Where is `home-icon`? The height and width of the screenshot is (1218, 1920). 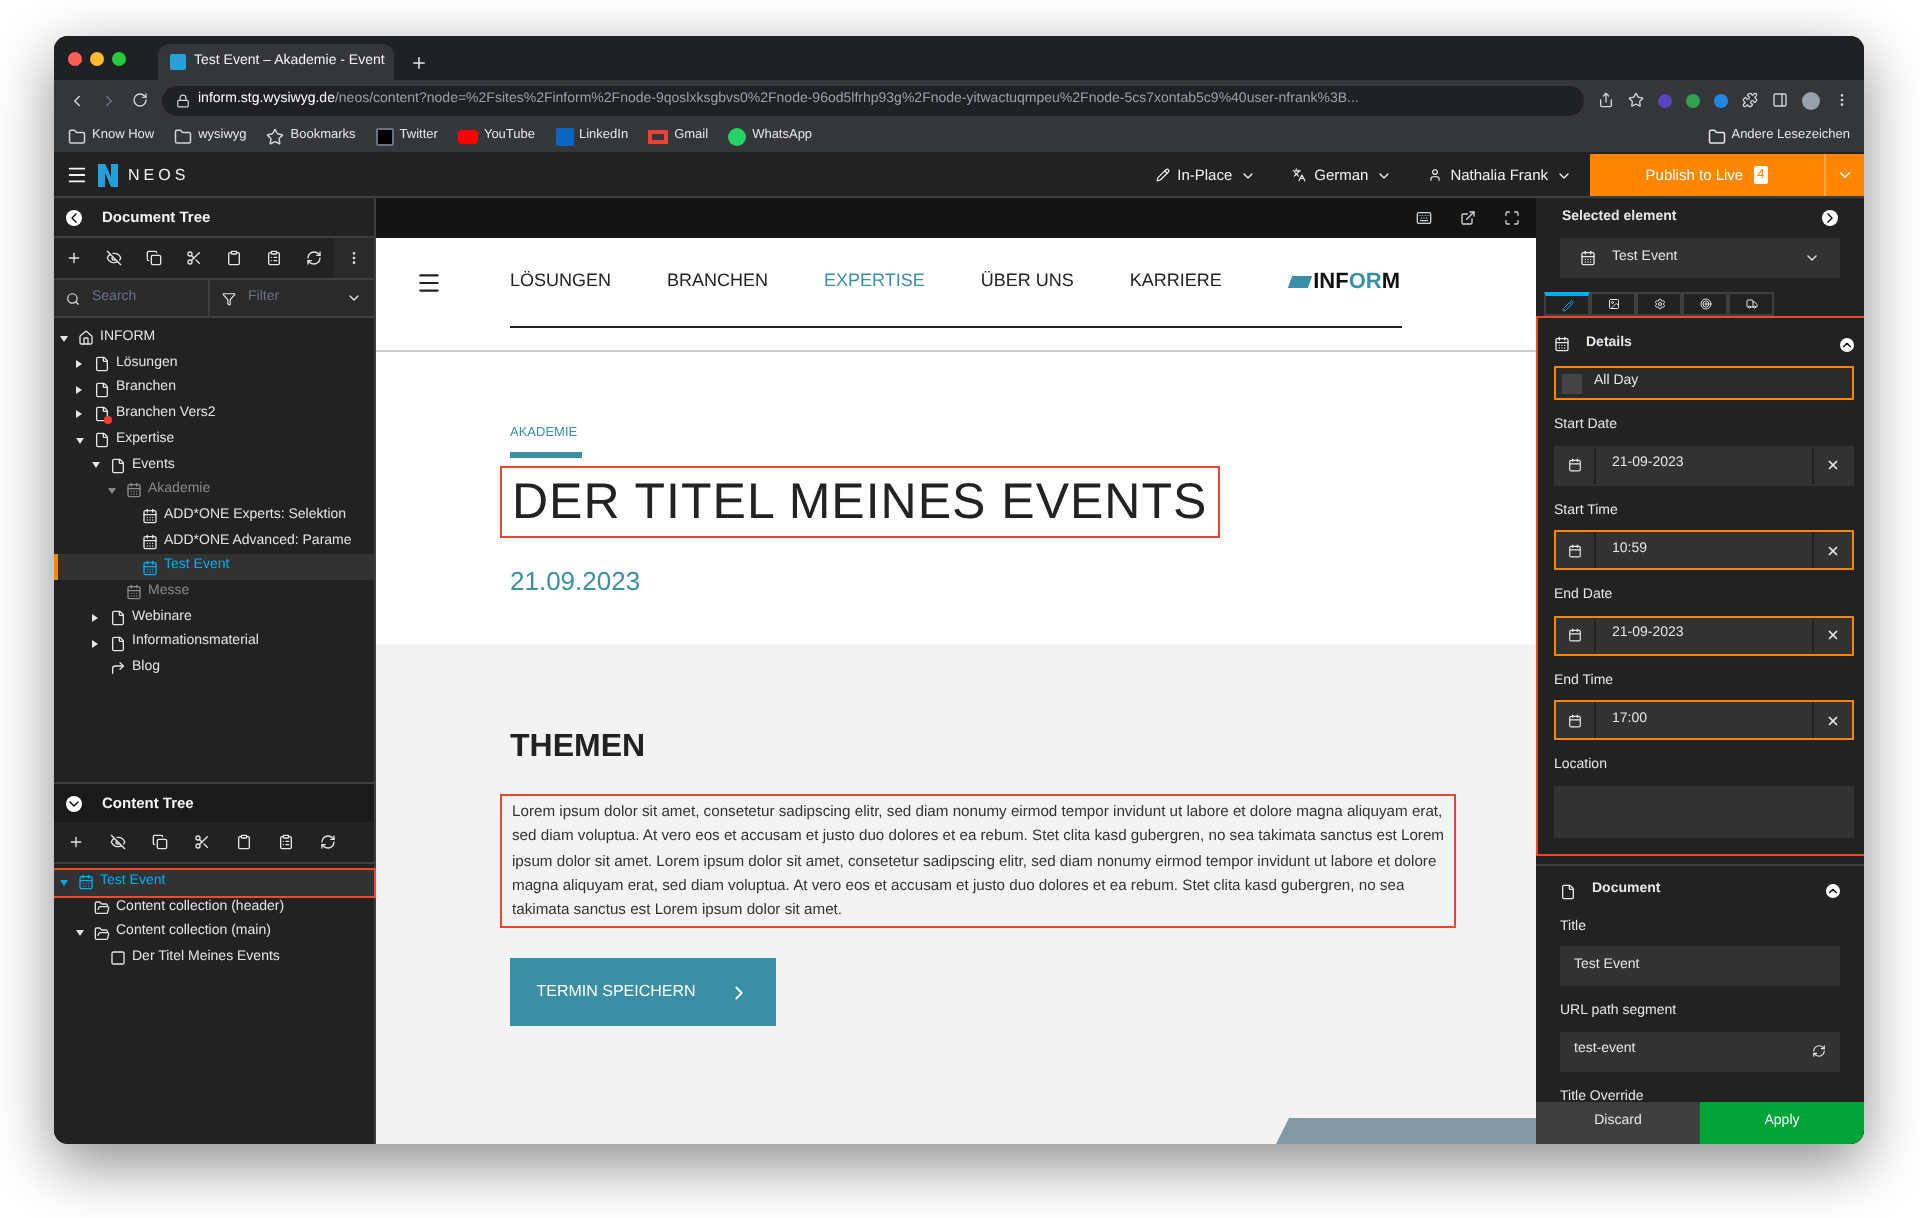 home-icon is located at coordinates (86, 338).